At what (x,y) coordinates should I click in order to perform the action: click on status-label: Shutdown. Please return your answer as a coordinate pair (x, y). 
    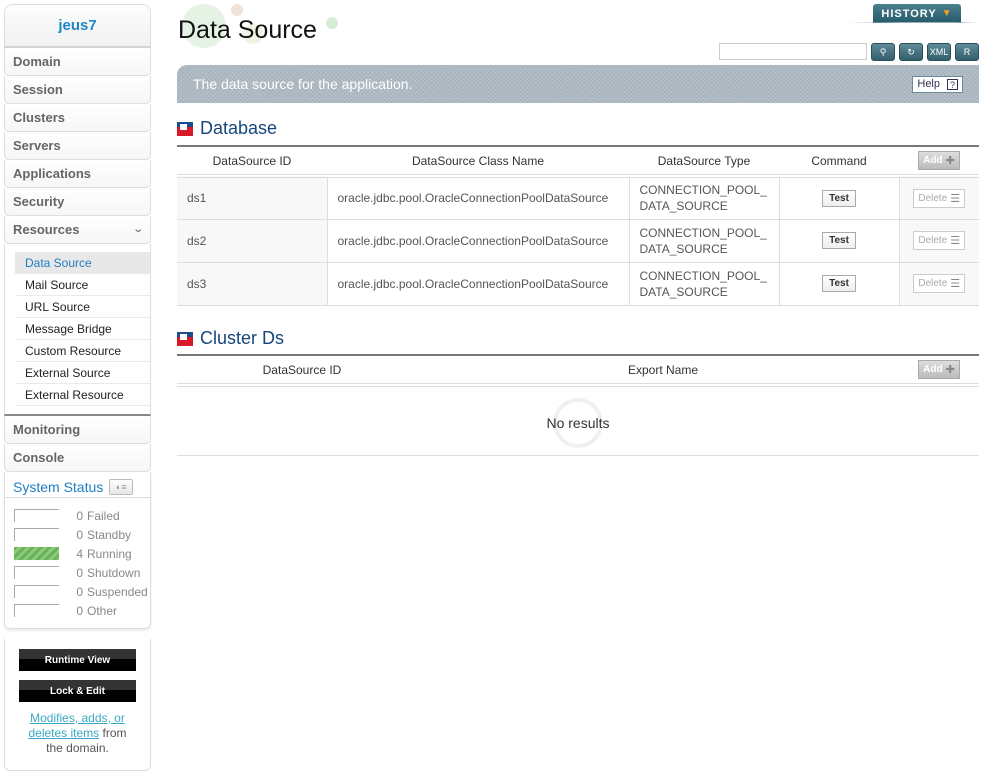
    Looking at the image, I should click on (114, 572).